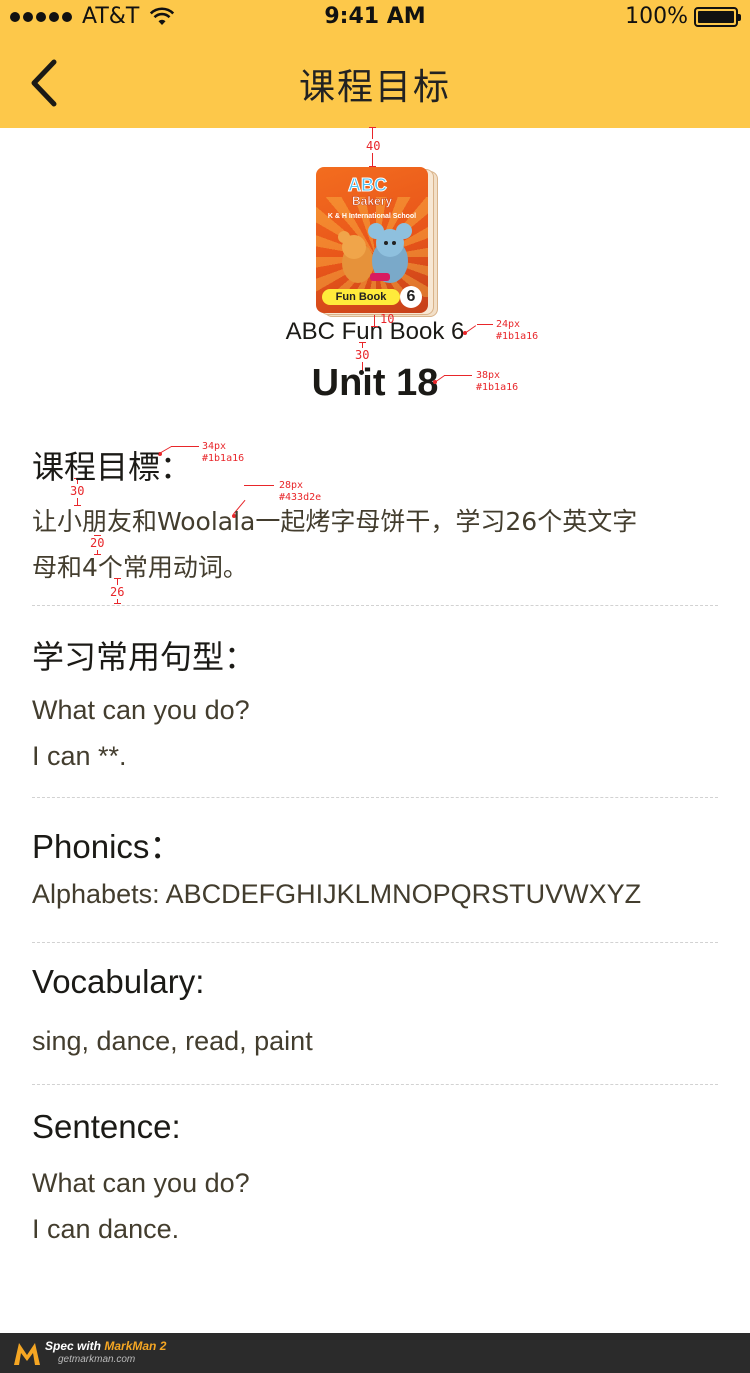 This screenshot has width=750, height=1373. What do you see at coordinates (27, 1354) in the screenshot?
I see `markman-logo-icon` at bounding box center [27, 1354].